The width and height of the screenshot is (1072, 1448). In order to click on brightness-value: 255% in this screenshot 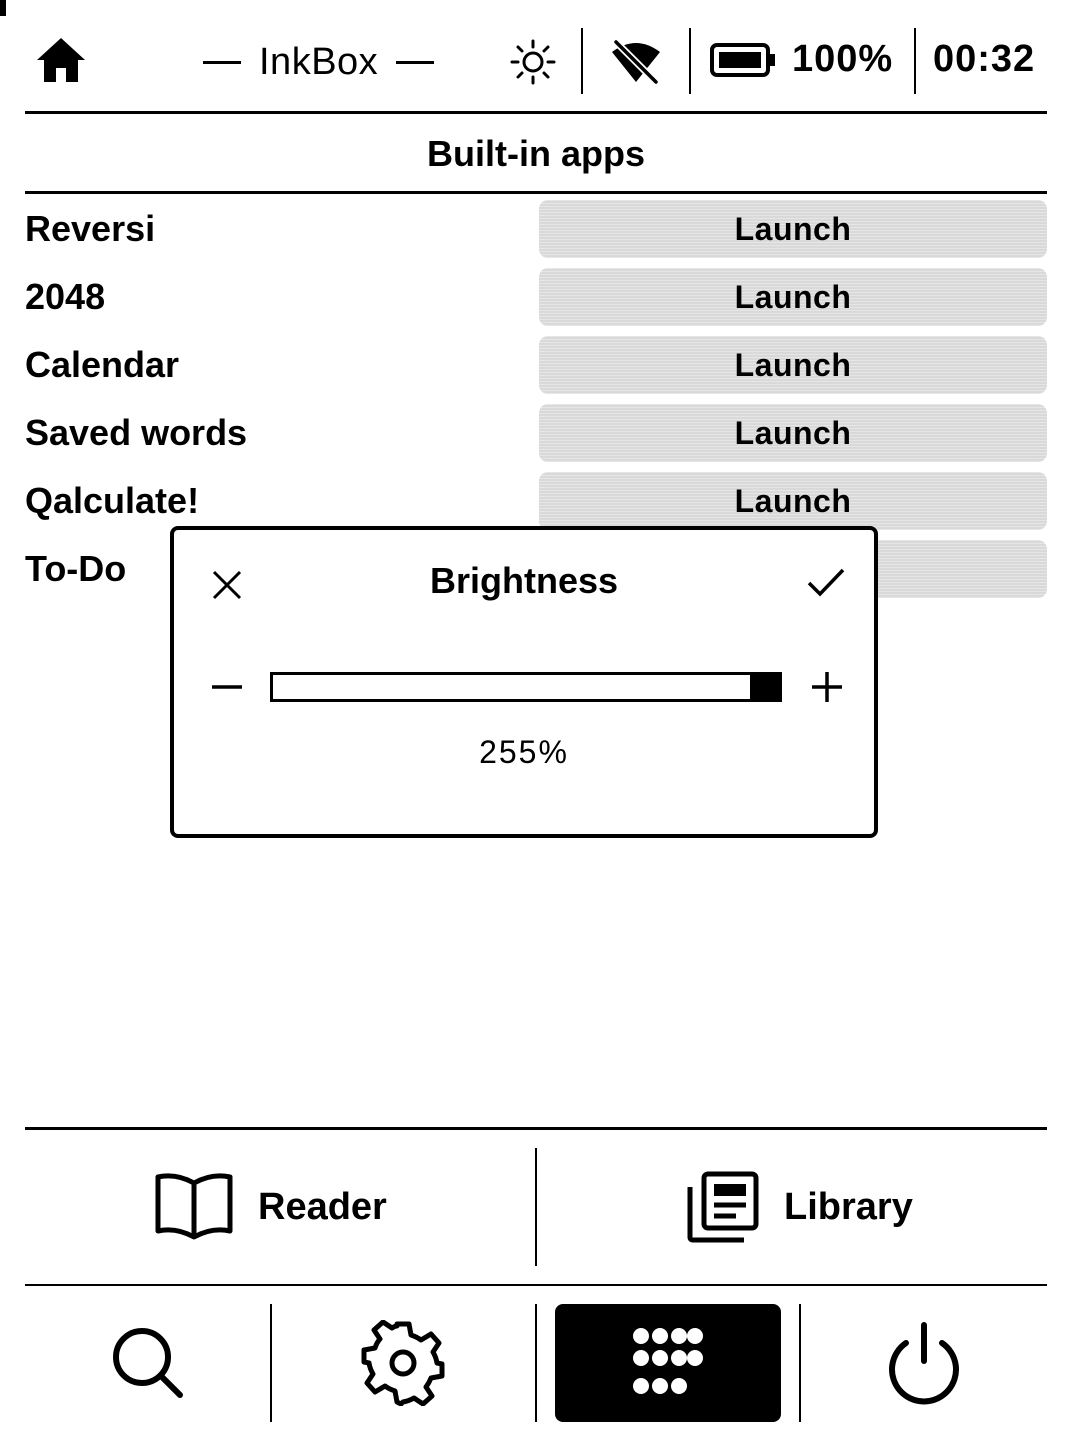, I will do `click(524, 752)`.